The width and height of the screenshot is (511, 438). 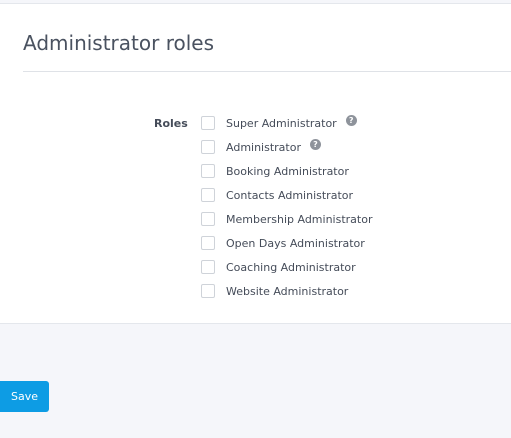 I want to click on save-button: Save, so click(x=24, y=396).